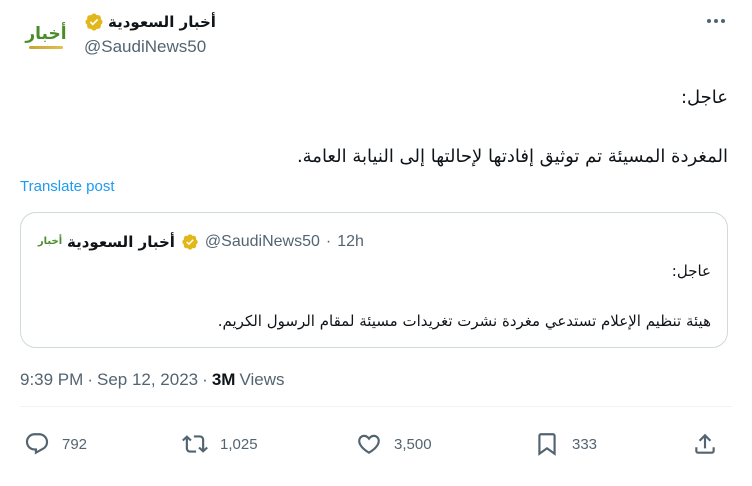  I want to click on tweet-text-line-1: عاجل:, so click(704, 97).